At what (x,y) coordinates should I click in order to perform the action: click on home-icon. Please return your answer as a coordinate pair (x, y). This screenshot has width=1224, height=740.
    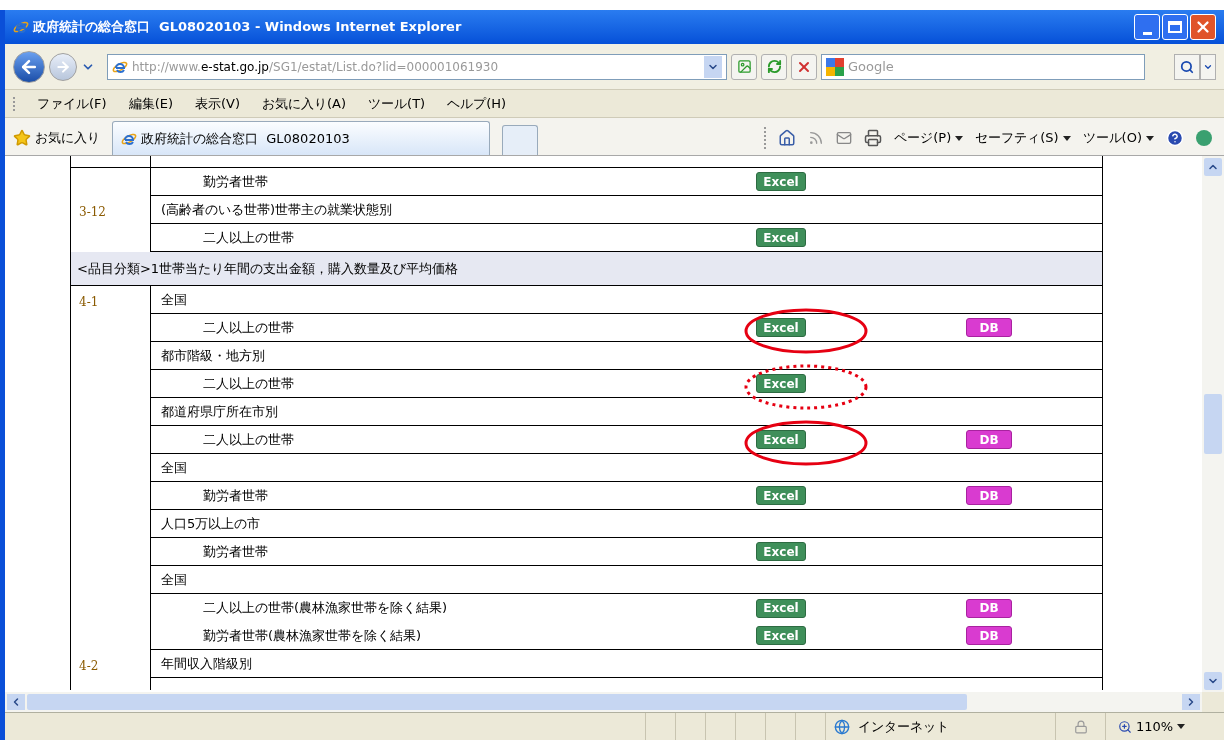
    Looking at the image, I should click on (787, 138).